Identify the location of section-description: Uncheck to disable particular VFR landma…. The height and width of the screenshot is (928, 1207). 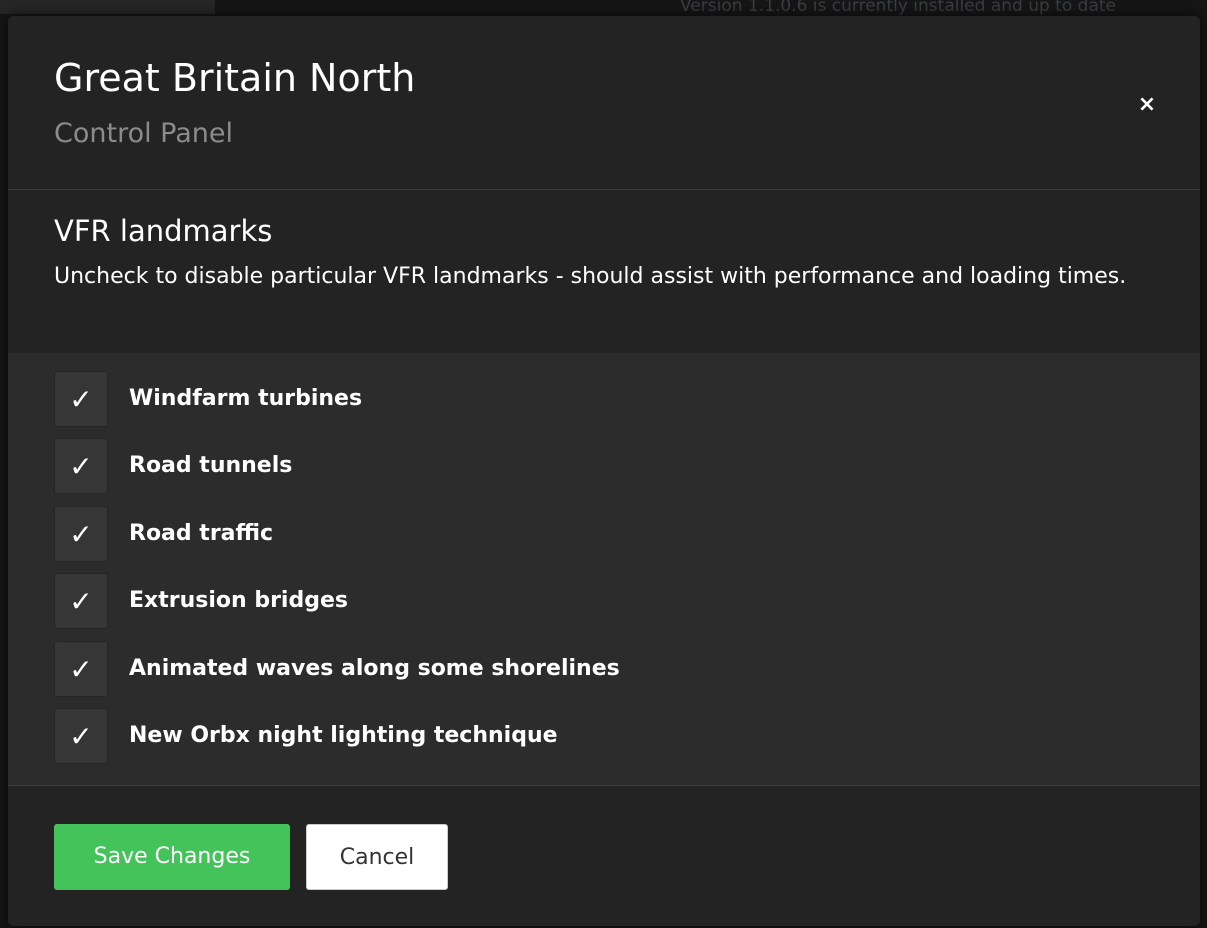
(590, 276).